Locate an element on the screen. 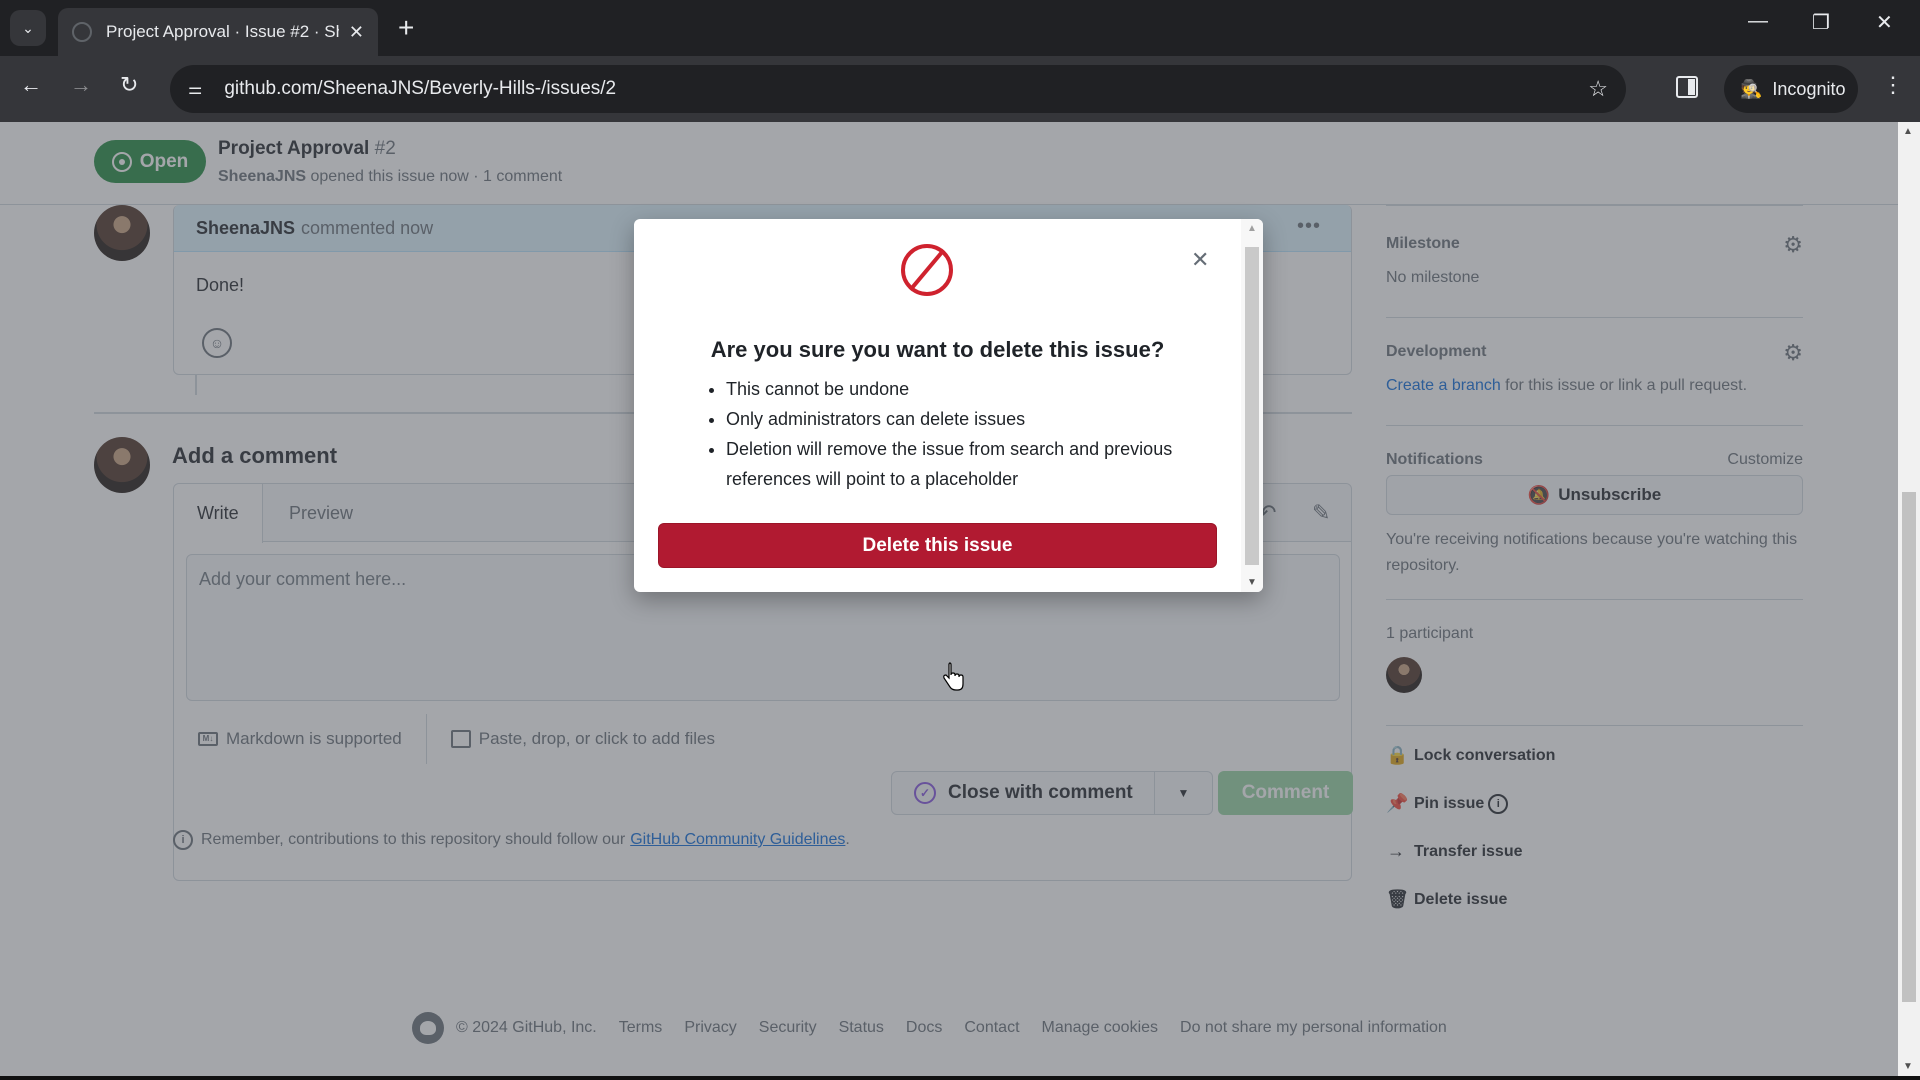 The height and width of the screenshot is (1080, 1920). close-window-icon: ✕ is located at coordinates (1884, 22).